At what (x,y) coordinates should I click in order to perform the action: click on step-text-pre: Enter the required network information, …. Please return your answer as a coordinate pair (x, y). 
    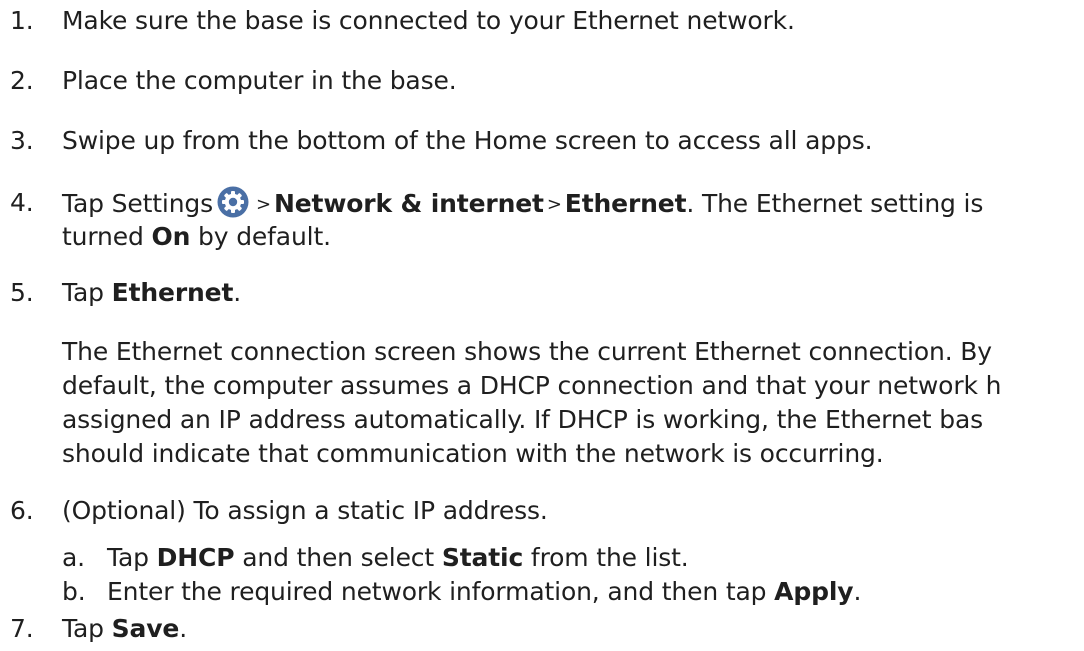
    Looking at the image, I should click on (441, 591).